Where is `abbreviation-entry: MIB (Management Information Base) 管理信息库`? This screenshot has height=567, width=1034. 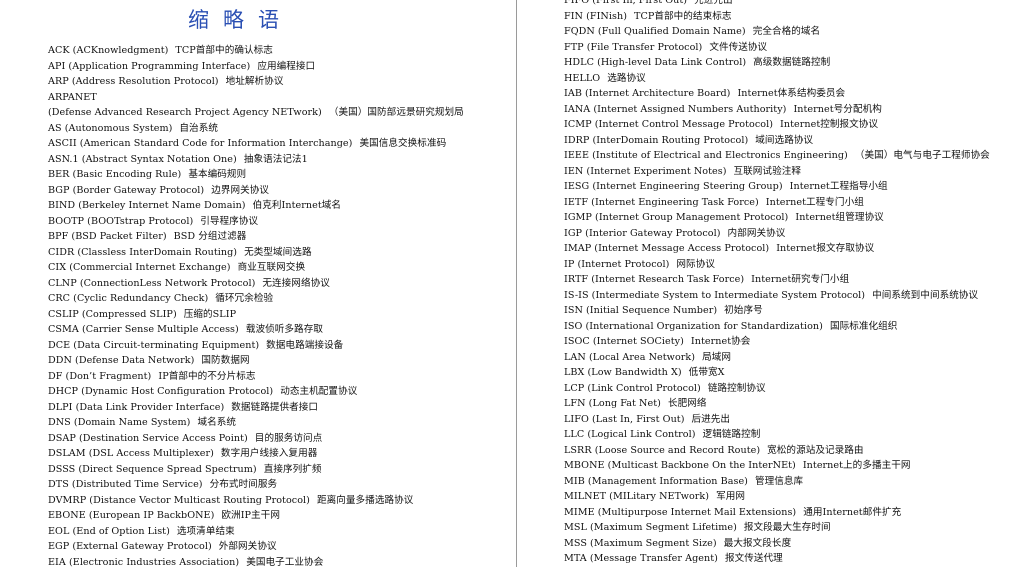
abbreviation-entry: MIB (Management Information Base) 管理信息库 is located at coordinates (777, 482).